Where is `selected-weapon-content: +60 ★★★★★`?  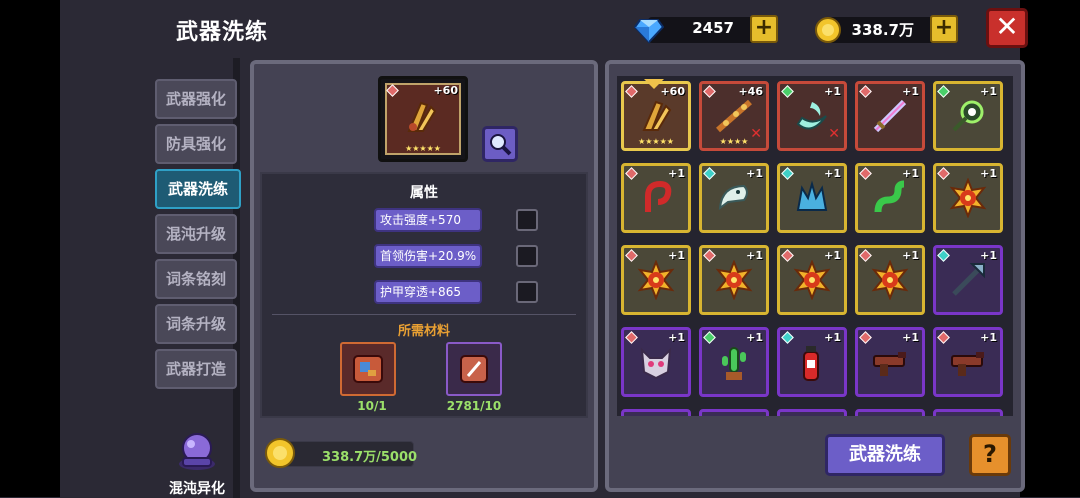 selected-weapon-content: +60 ★★★★★ is located at coordinates (423, 119).